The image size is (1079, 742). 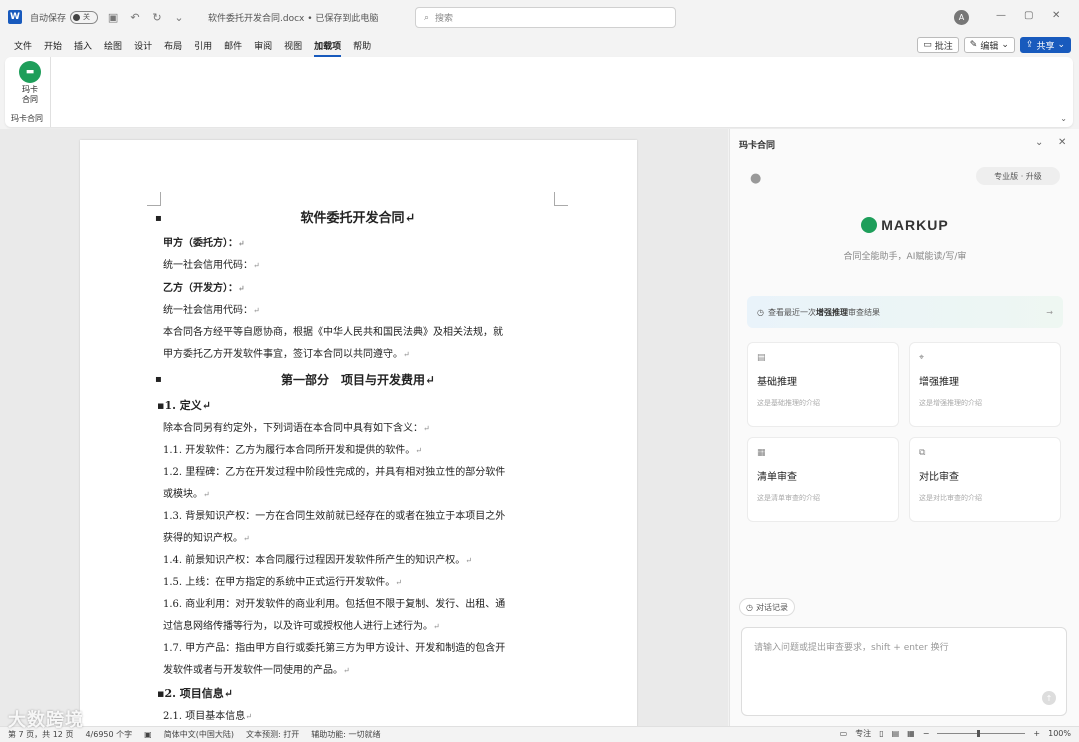 What do you see at coordinates (358, 495) in the screenshot?
I see `definition-1-2b: 或模块。↵` at bounding box center [358, 495].